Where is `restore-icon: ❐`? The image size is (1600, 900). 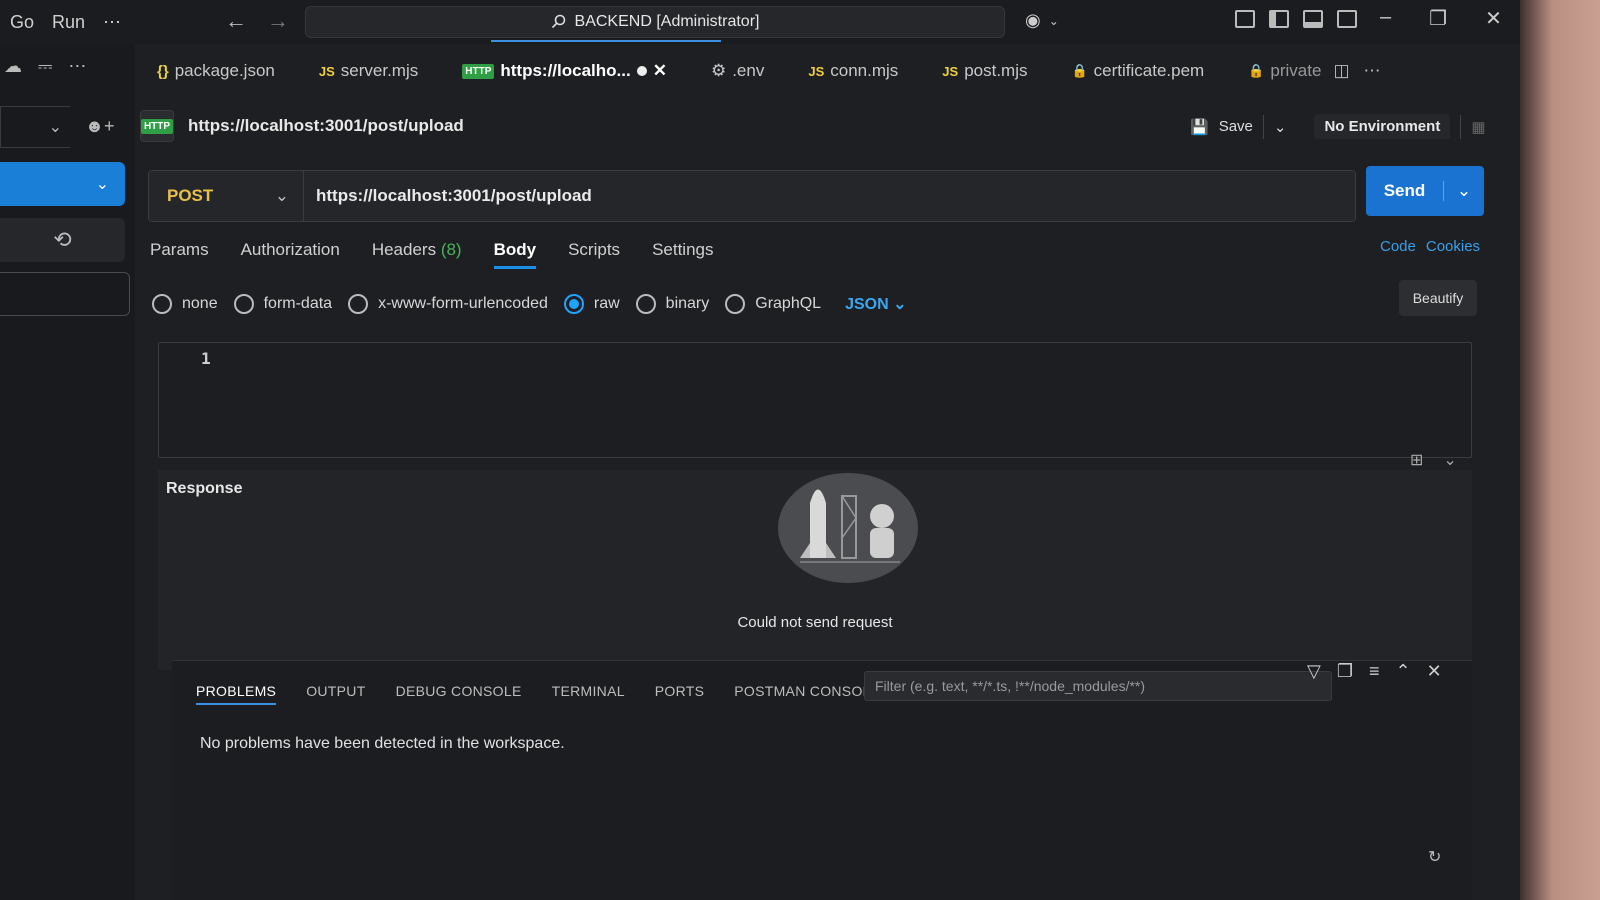
restore-icon: ❐ is located at coordinates (1438, 18).